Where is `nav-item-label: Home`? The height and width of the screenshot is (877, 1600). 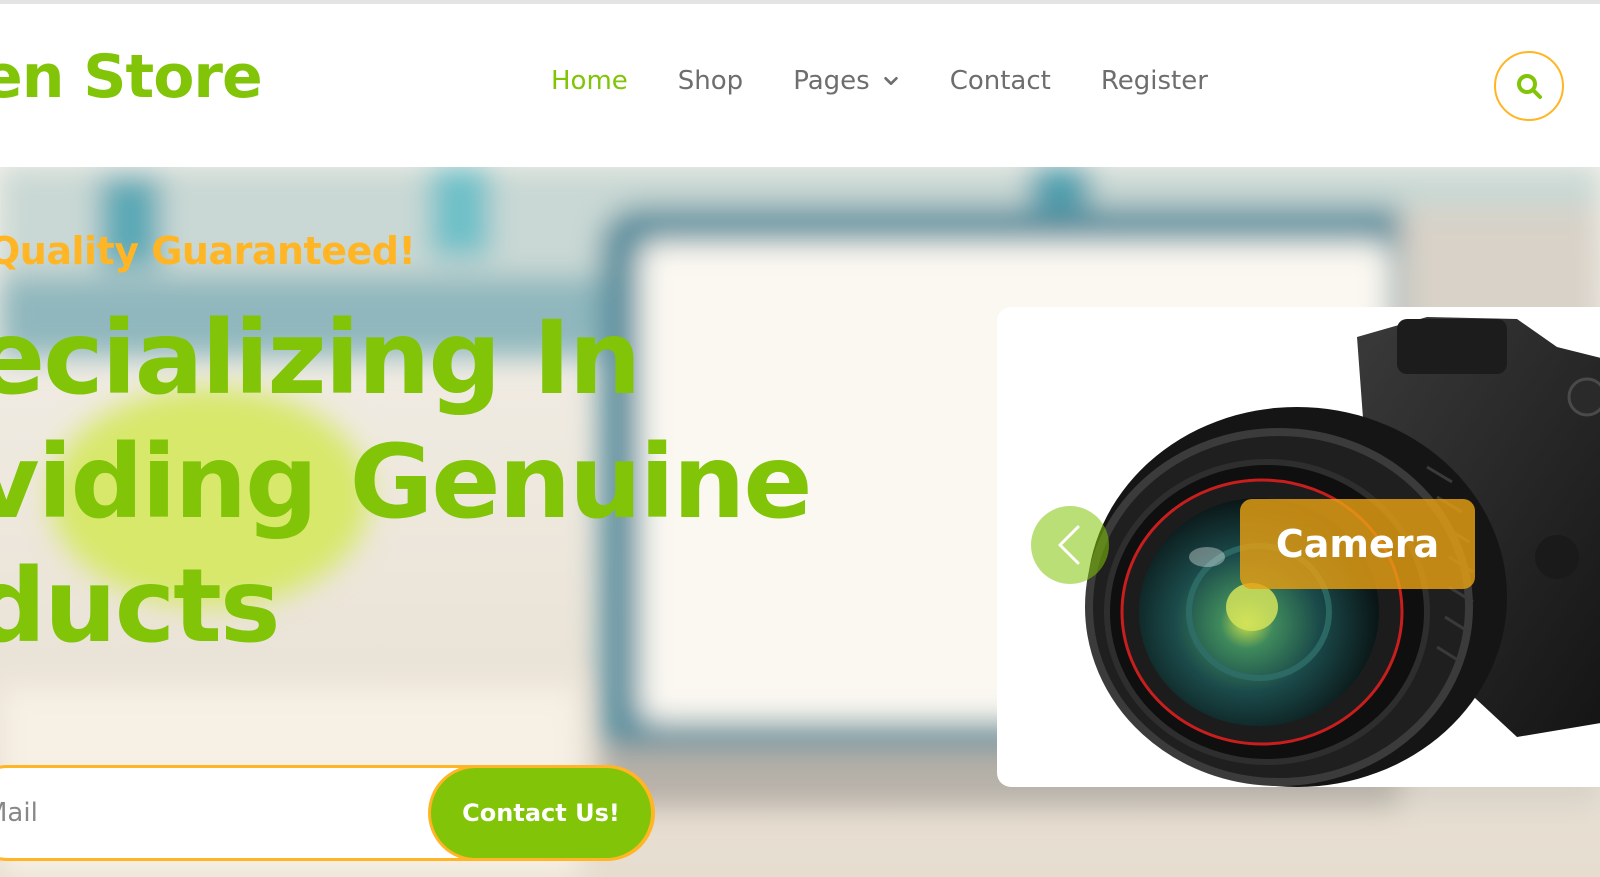 nav-item-label: Home is located at coordinates (589, 81).